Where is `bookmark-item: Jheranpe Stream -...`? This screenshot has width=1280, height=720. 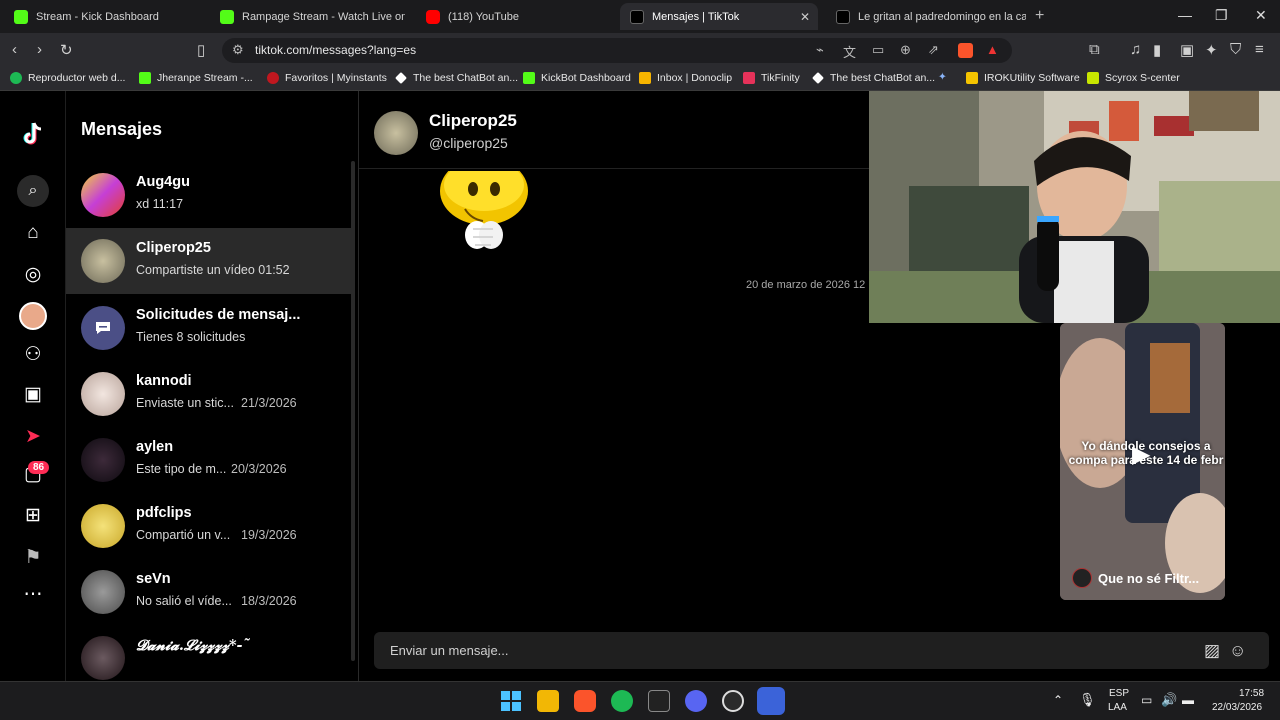
bookmark-item: Jheranpe Stream -... is located at coordinates (196, 78).